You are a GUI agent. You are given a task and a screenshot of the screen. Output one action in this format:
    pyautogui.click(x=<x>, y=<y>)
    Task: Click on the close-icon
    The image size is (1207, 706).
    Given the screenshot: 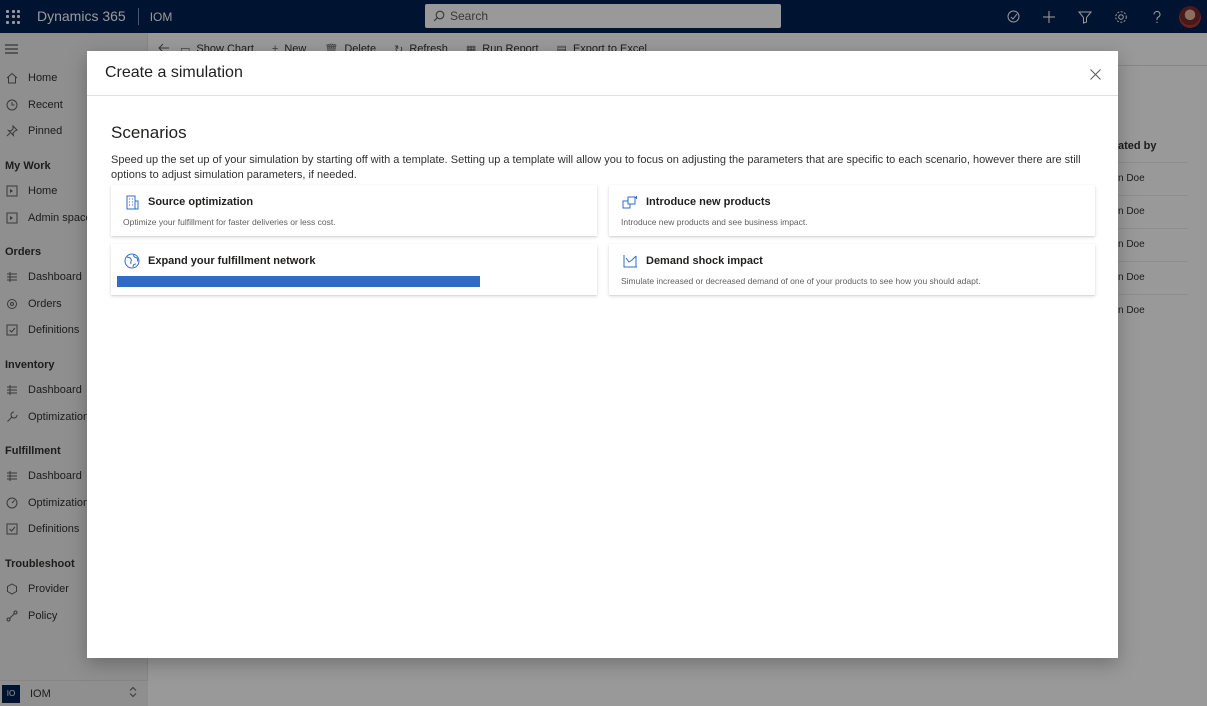 What is the action you would take?
    pyautogui.click(x=1095, y=74)
    